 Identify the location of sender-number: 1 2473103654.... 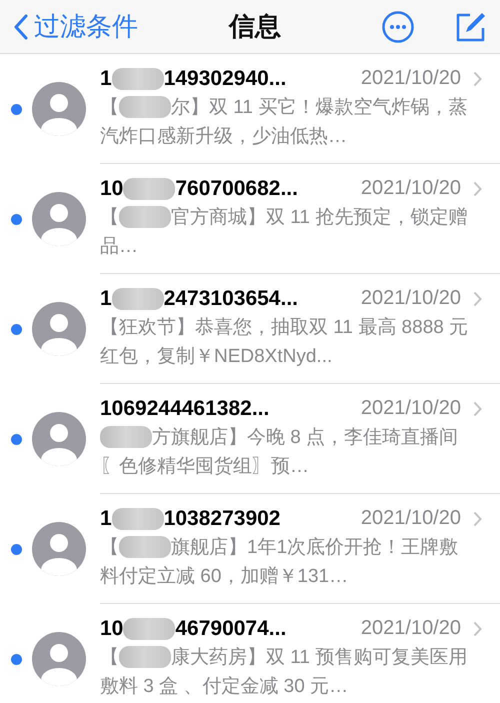
(199, 298).